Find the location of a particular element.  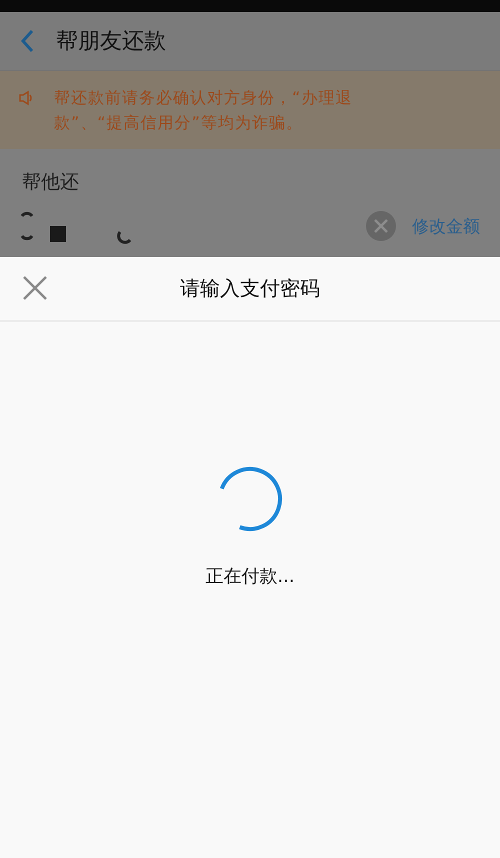

clear-icon is located at coordinates (381, 226).